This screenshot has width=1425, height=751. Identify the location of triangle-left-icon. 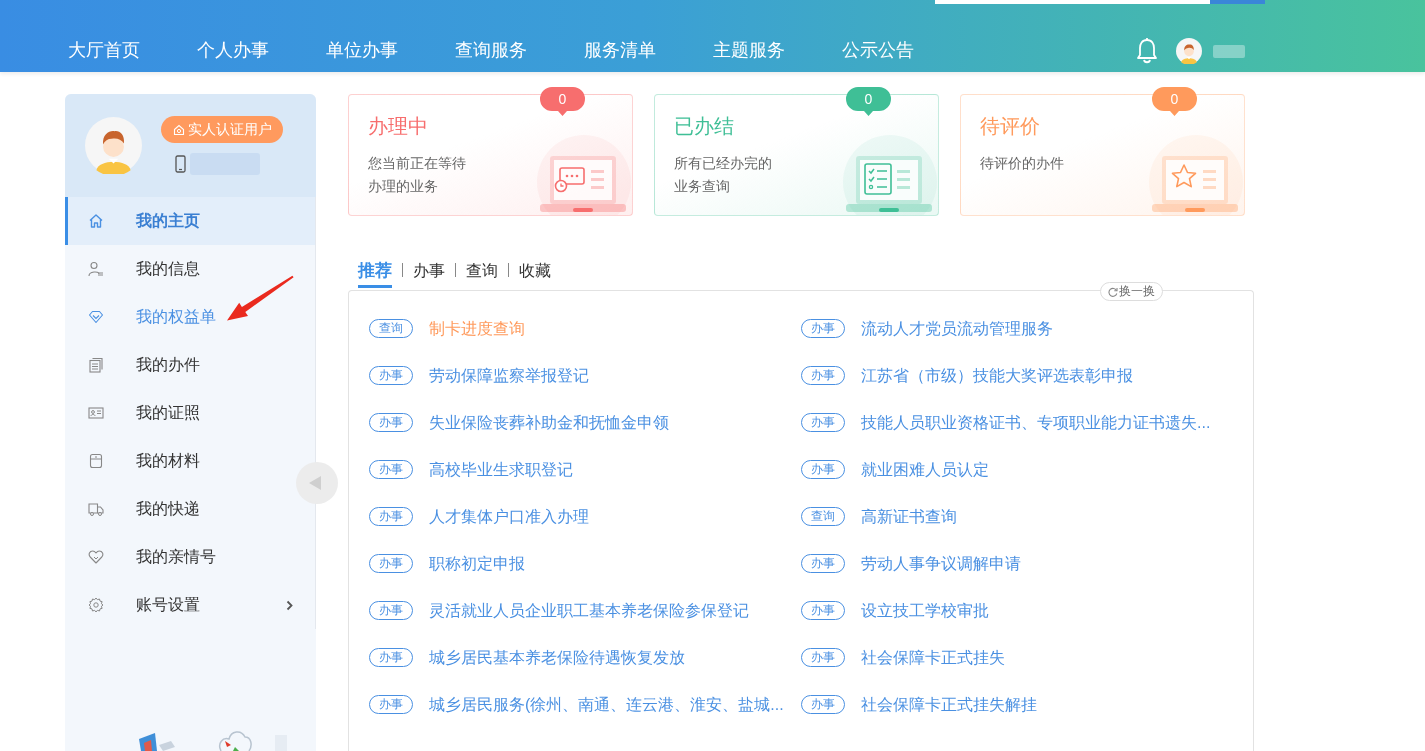
(315, 483).